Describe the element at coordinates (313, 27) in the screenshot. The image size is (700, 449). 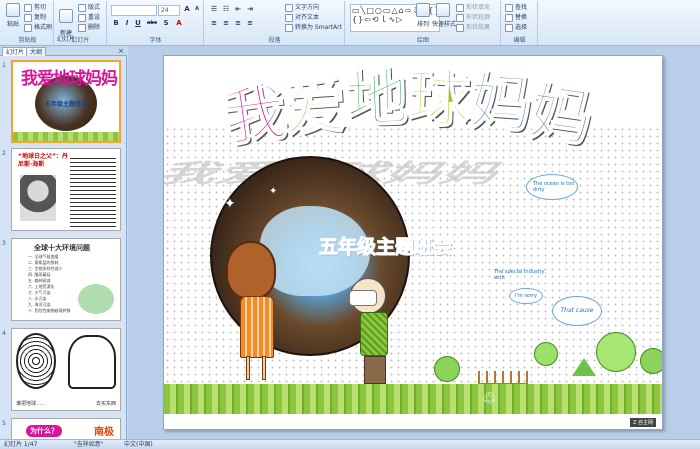
I see `smartart-button: 转换为 SmartArt` at that location.